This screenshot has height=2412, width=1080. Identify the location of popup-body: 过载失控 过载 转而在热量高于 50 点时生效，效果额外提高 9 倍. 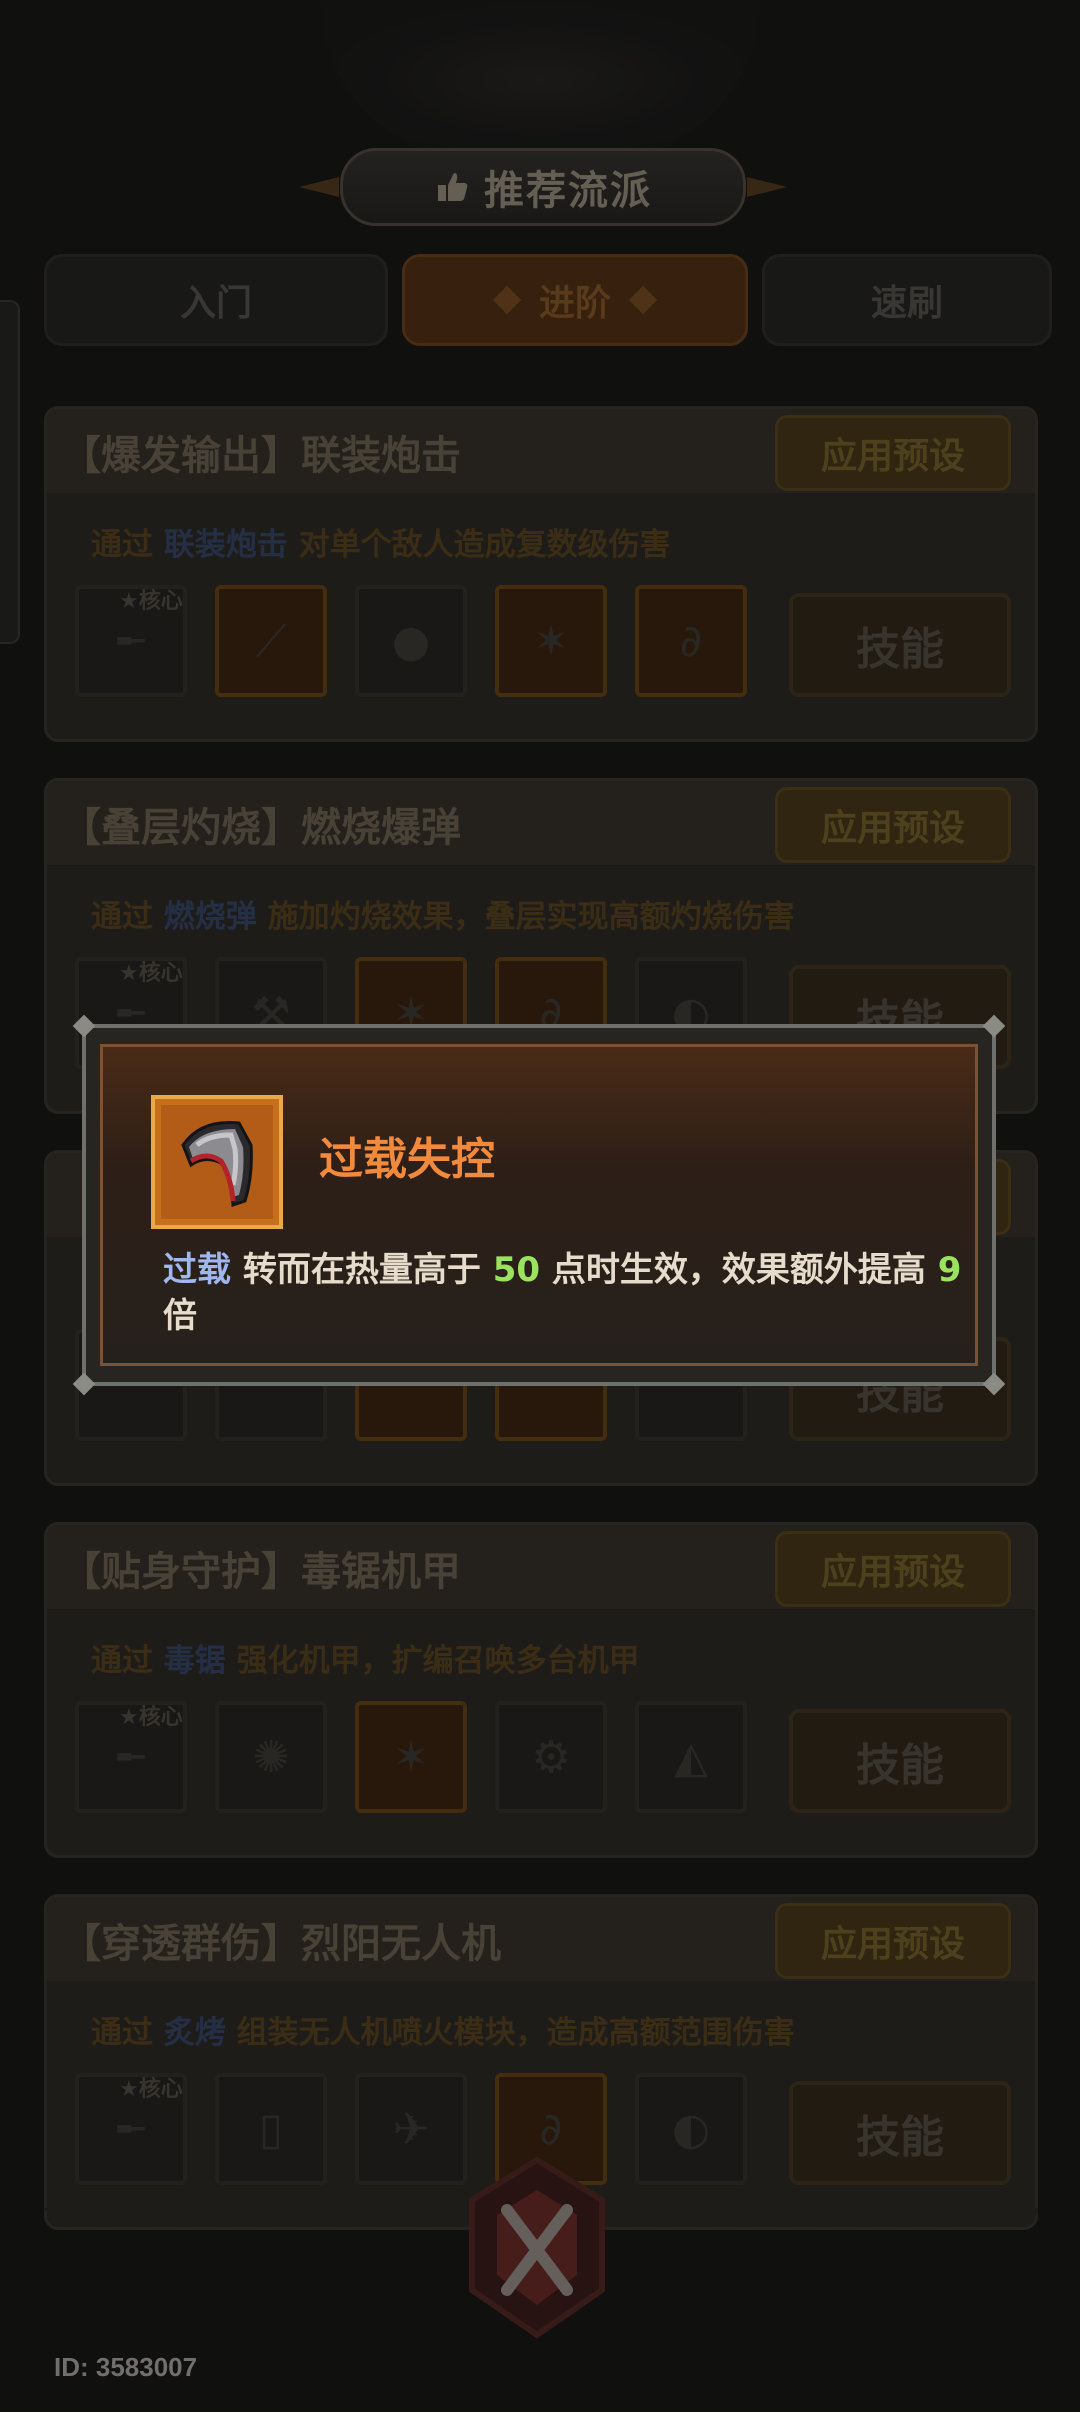
(539, 1205).